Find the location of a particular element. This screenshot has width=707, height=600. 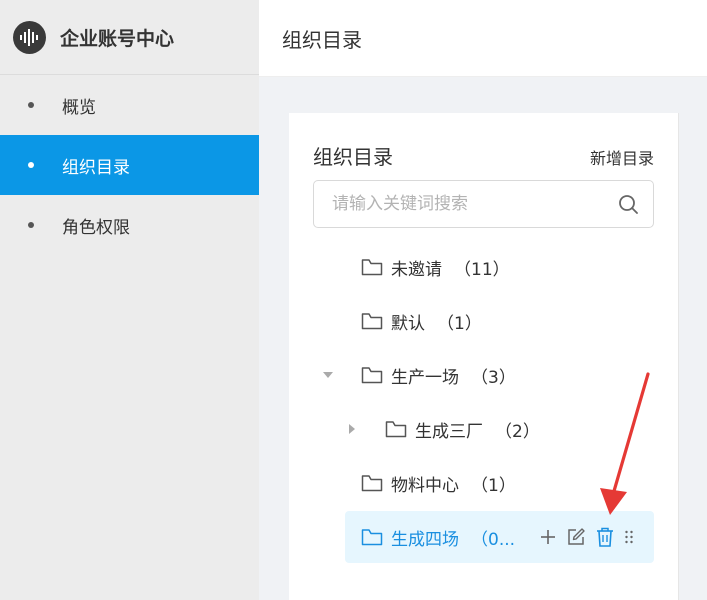

tree-node-count: （2） is located at coordinates (517, 431).